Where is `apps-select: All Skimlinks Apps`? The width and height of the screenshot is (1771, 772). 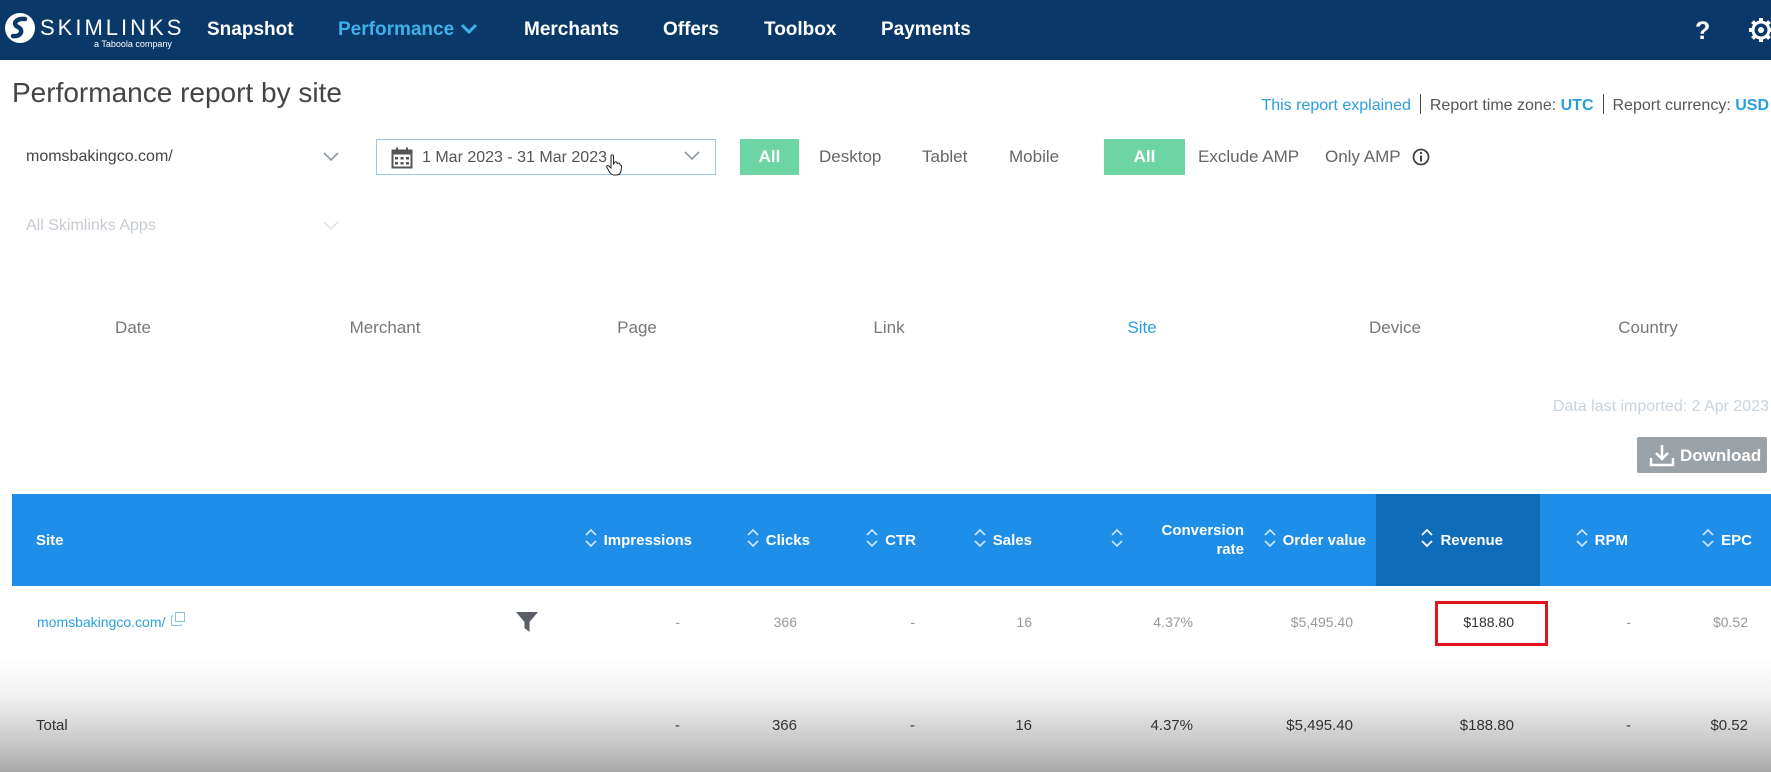
apps-select: All Skimlinks Apps is located at coordinates (183, 229).